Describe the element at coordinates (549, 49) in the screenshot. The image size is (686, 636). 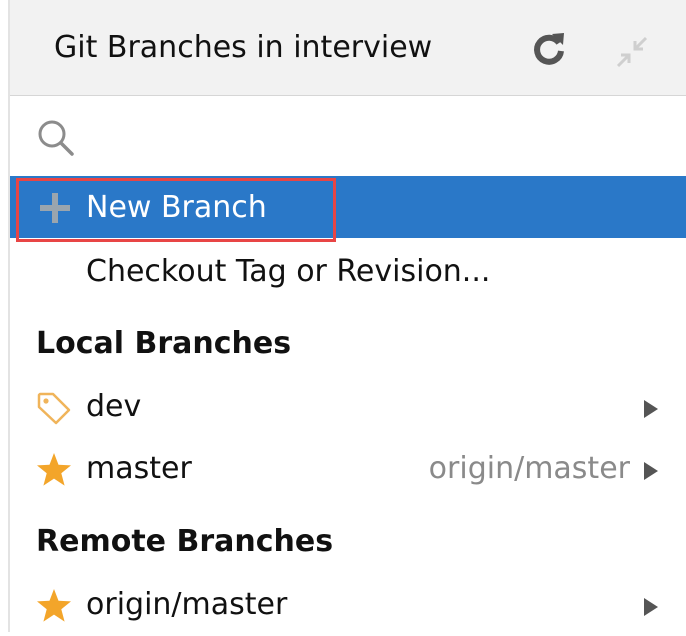
I see `refresh-icon` at that location.